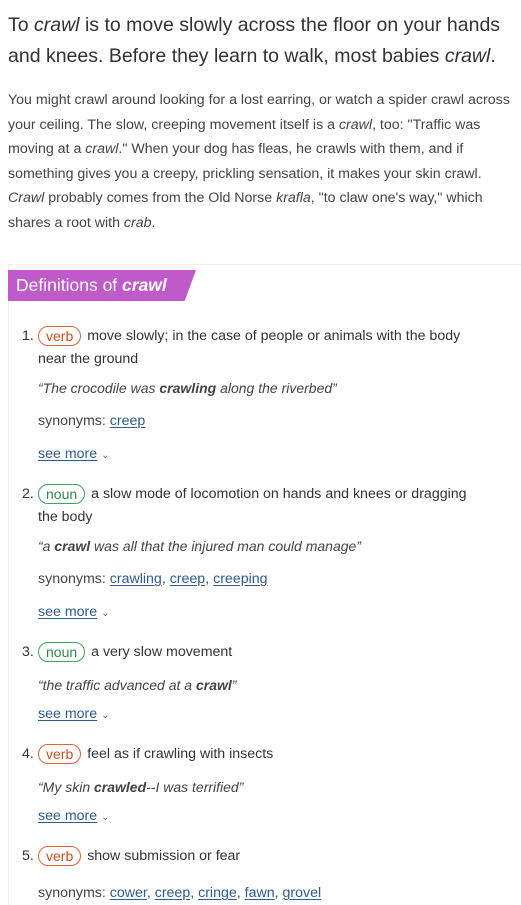  What do you see at coordinates (88, 359) in the screenshot?
I see `definition-text-continued: near the ground` at bounding box center [88, 359].